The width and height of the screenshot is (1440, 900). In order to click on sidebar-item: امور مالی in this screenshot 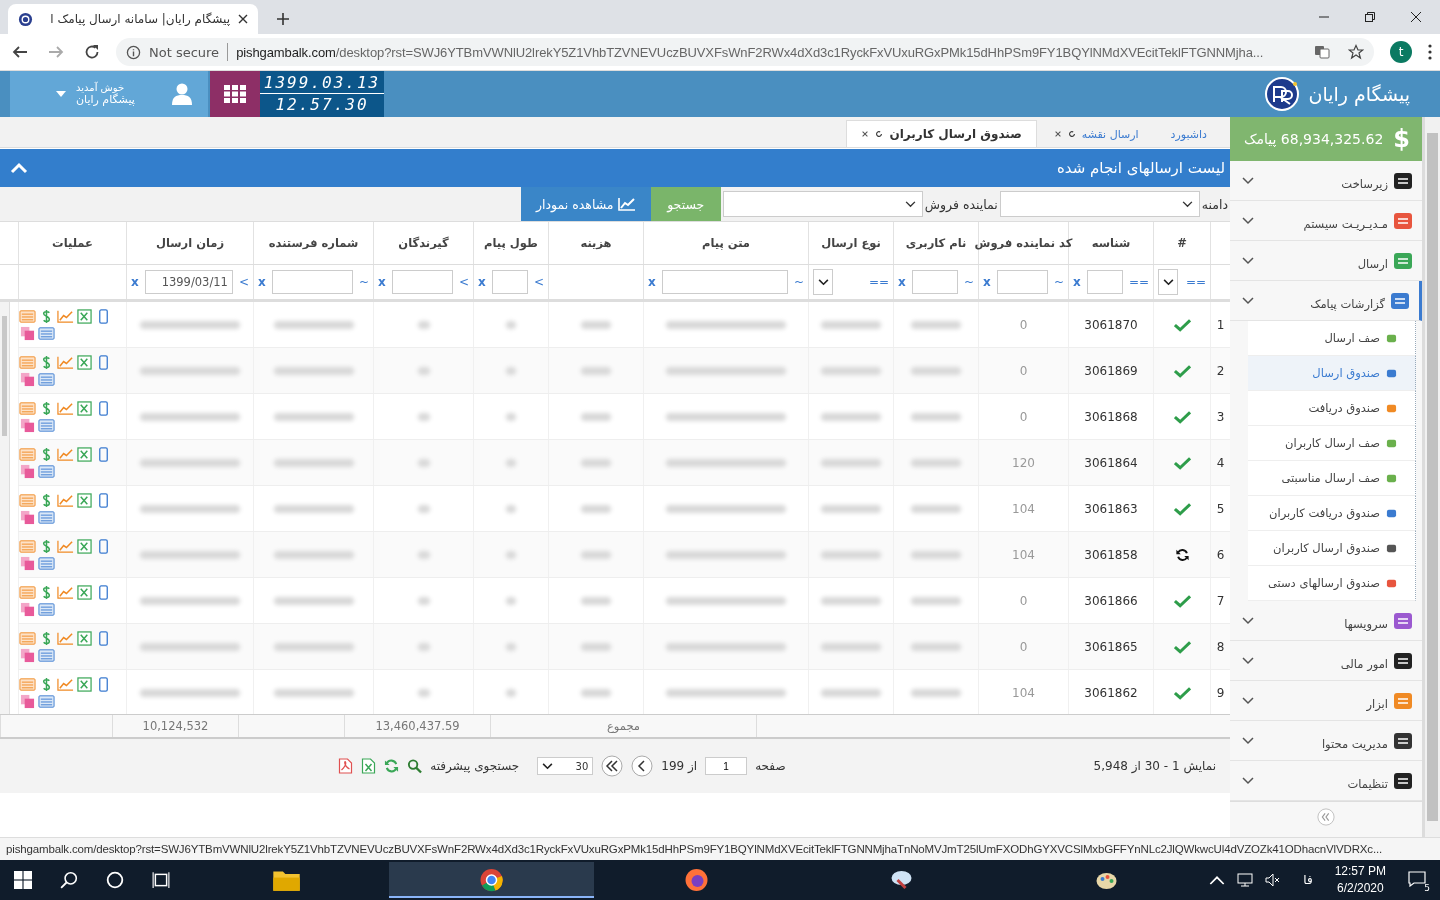, I will do `click(1326, 661)`.